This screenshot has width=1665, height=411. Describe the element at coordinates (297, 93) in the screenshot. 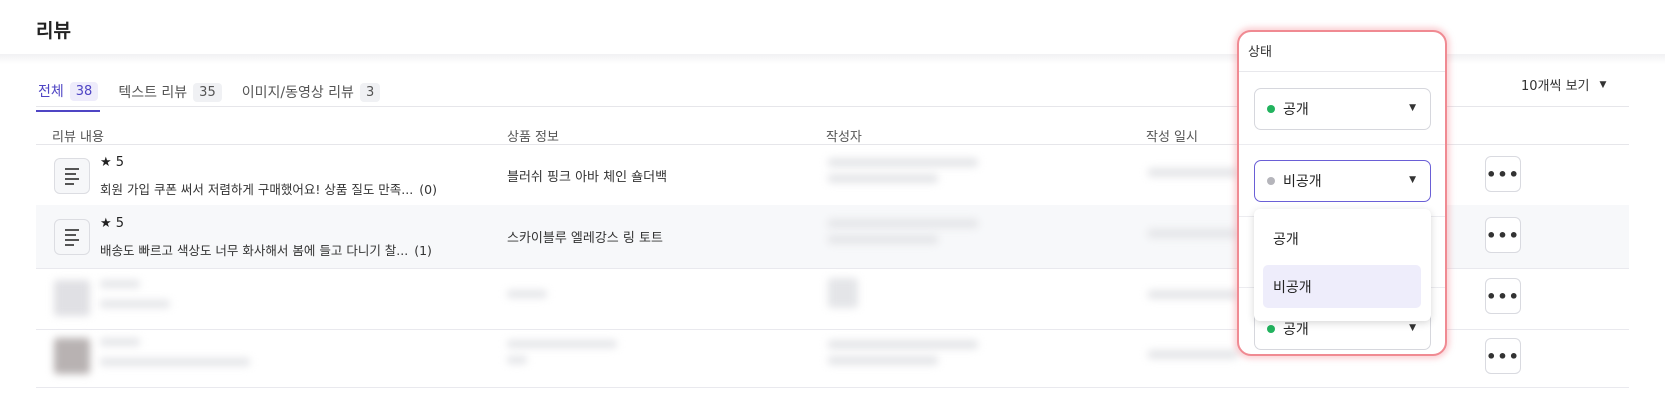

I see `tab-label: 이미지/동영상 리뷰` at that location.